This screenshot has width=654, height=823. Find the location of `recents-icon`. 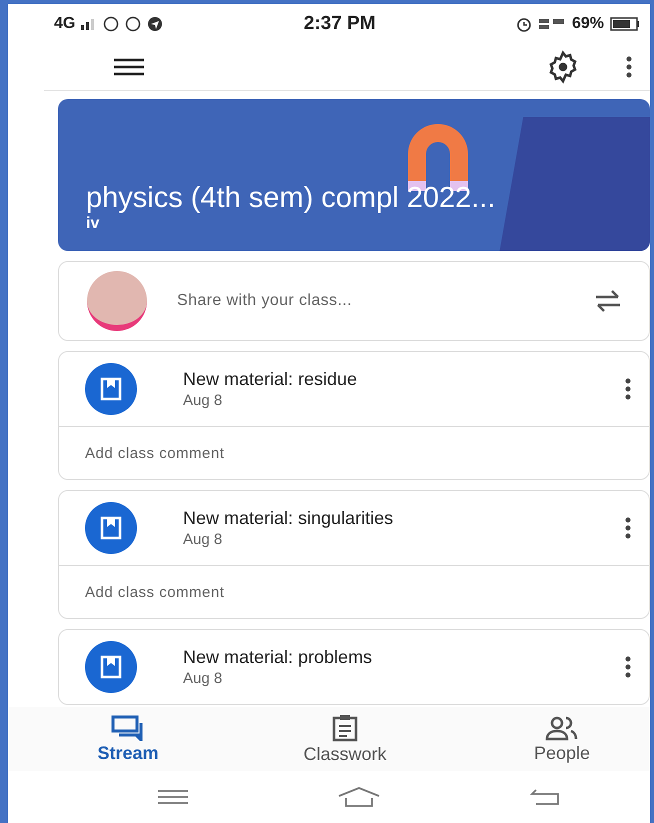

recents-icon is located at coordinates (173, 797).